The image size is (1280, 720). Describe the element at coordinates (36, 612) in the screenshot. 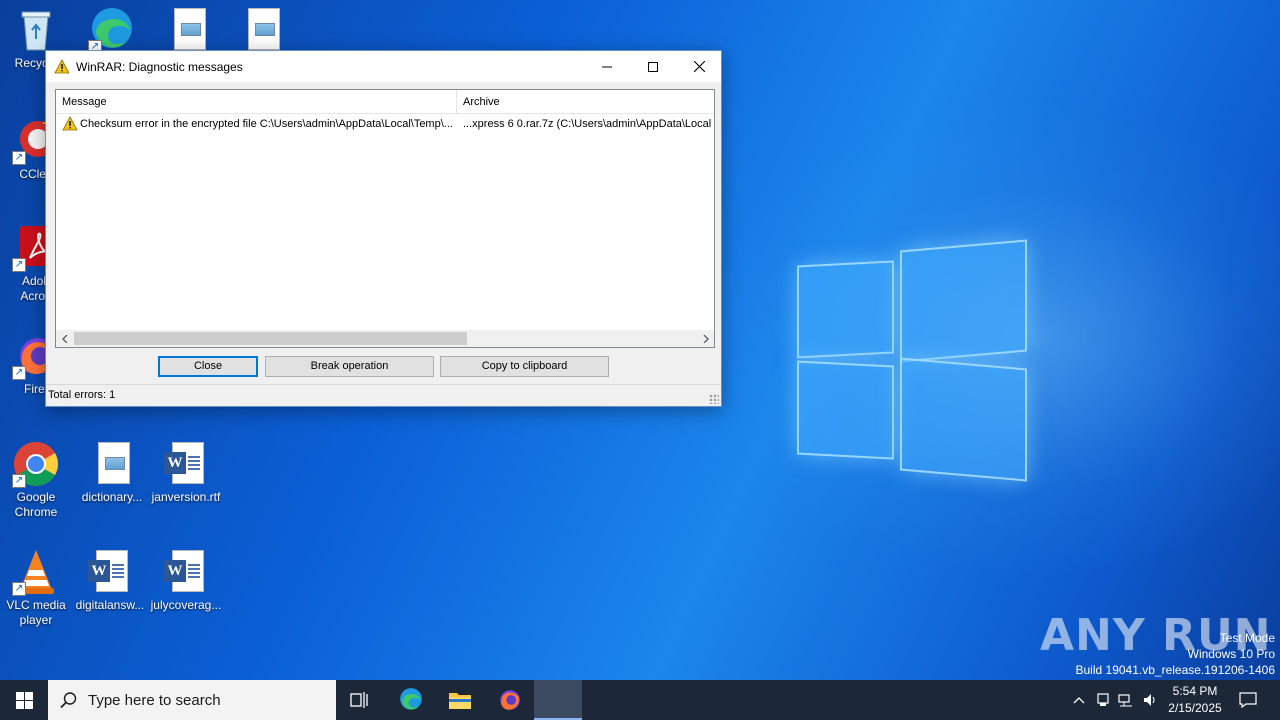

I see `desktop-icon-label: VLC media player` at that location.